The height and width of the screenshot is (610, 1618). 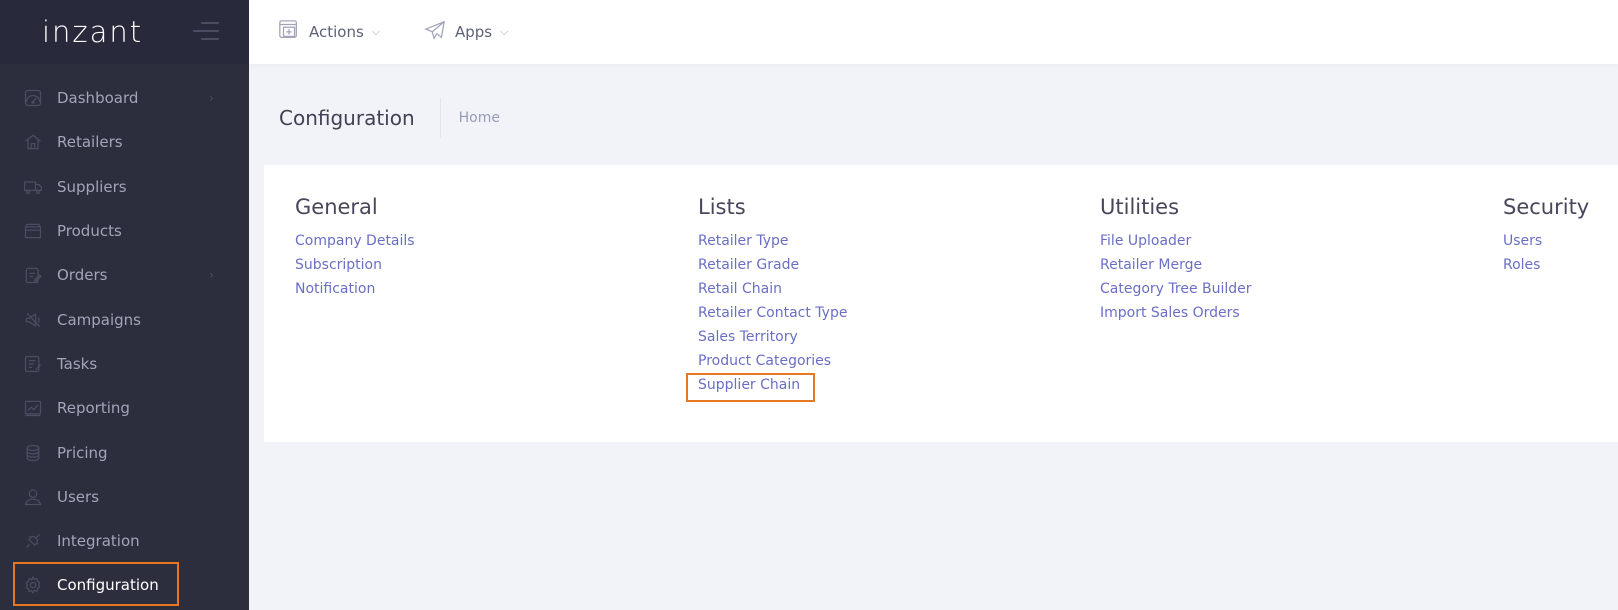 I want to click on link-category-tree-builder: Category Tree Builder, so click(x=1176, y=289).